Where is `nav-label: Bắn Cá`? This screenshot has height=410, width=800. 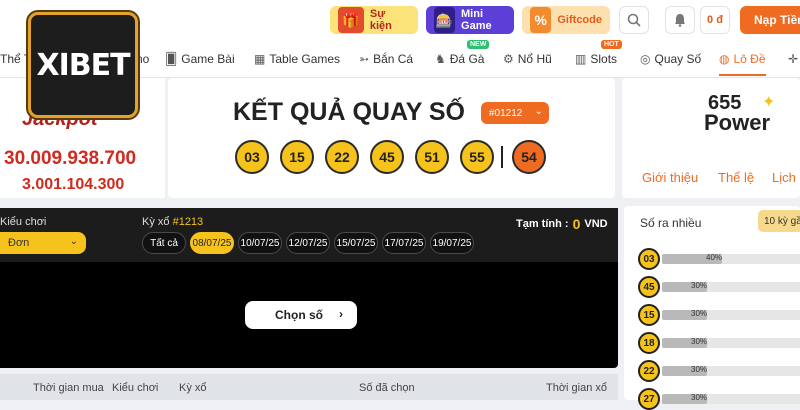 nav-label: Bắn Cá is located at coordinates (393, 59).